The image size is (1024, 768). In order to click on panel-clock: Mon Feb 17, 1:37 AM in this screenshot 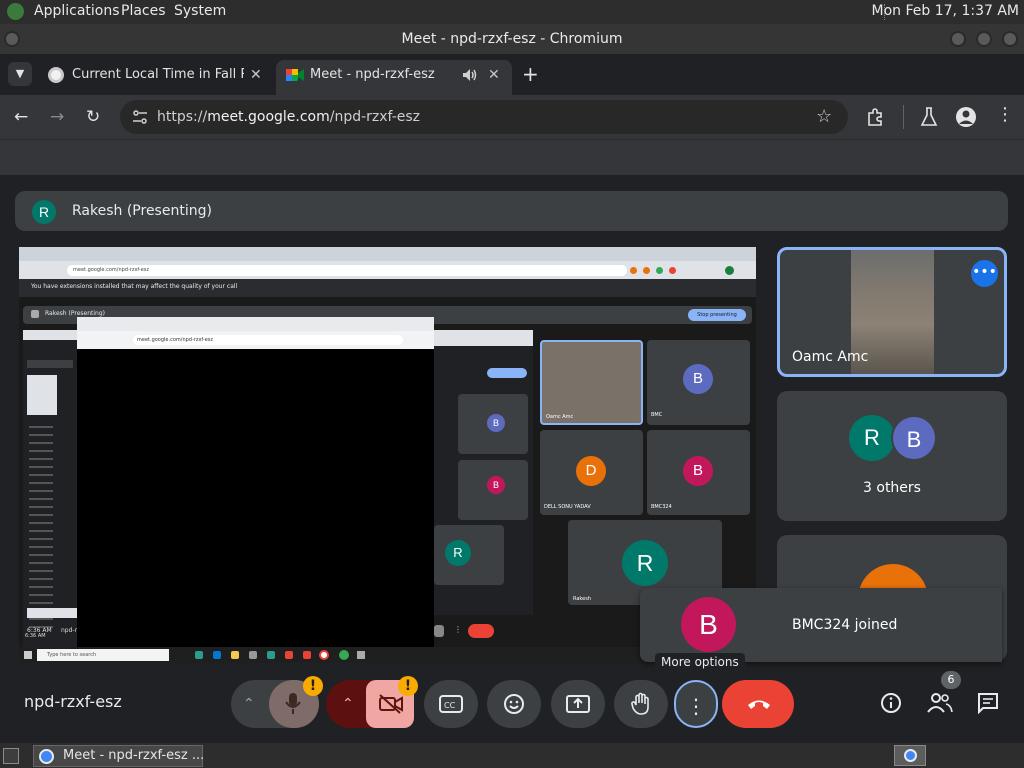, I will do `click(945, 11)`.